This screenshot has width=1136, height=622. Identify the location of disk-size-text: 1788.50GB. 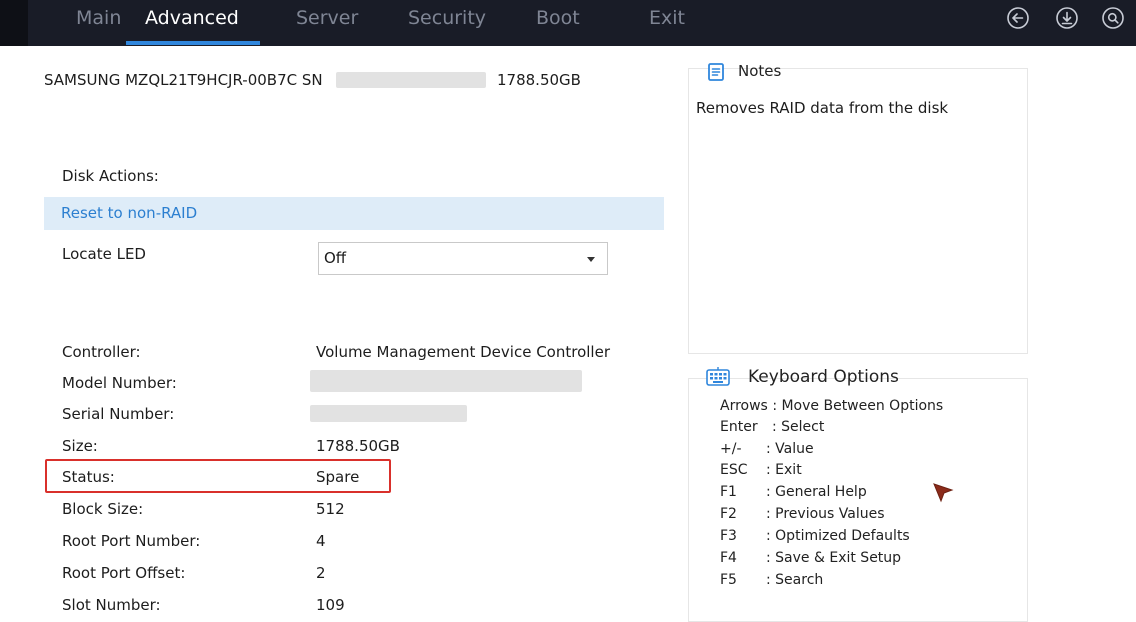
(539, 80).